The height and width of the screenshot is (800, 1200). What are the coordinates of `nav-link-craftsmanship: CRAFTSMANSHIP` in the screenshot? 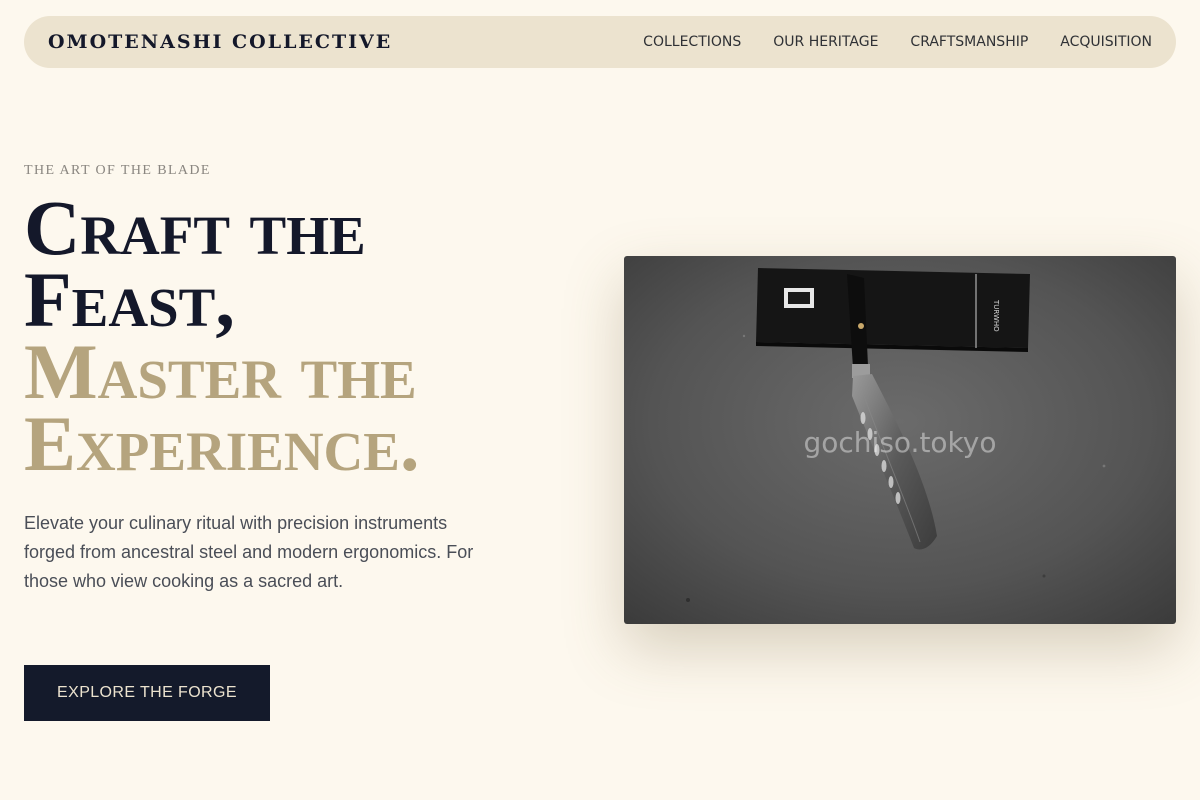 It's located at (969, 42).